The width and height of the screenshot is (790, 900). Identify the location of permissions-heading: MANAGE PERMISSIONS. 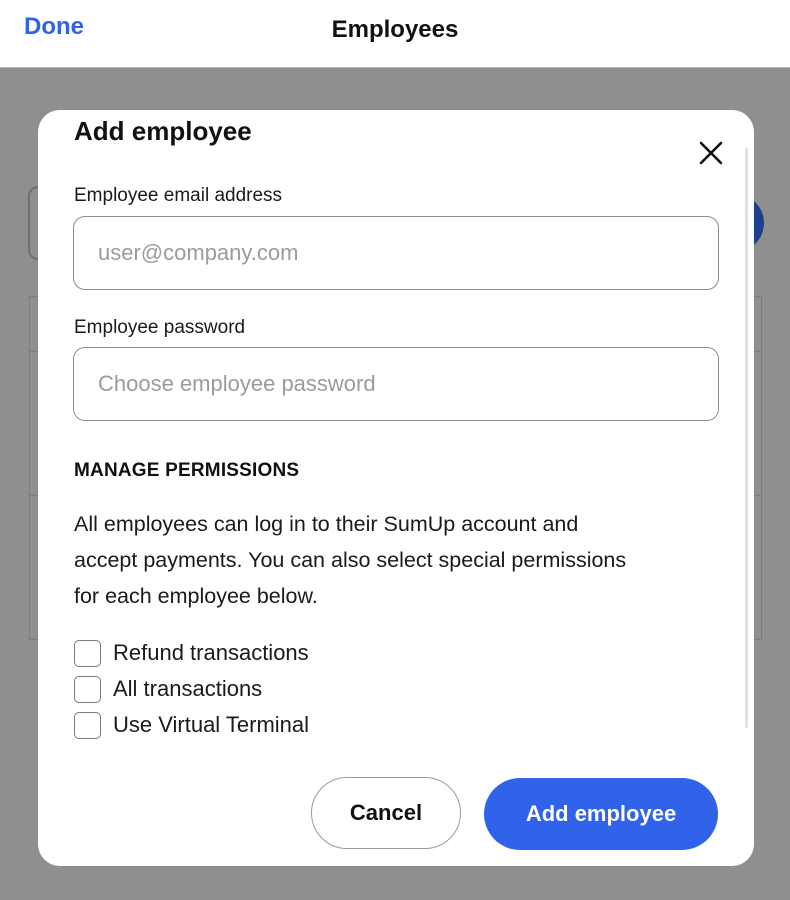
(187, 470).